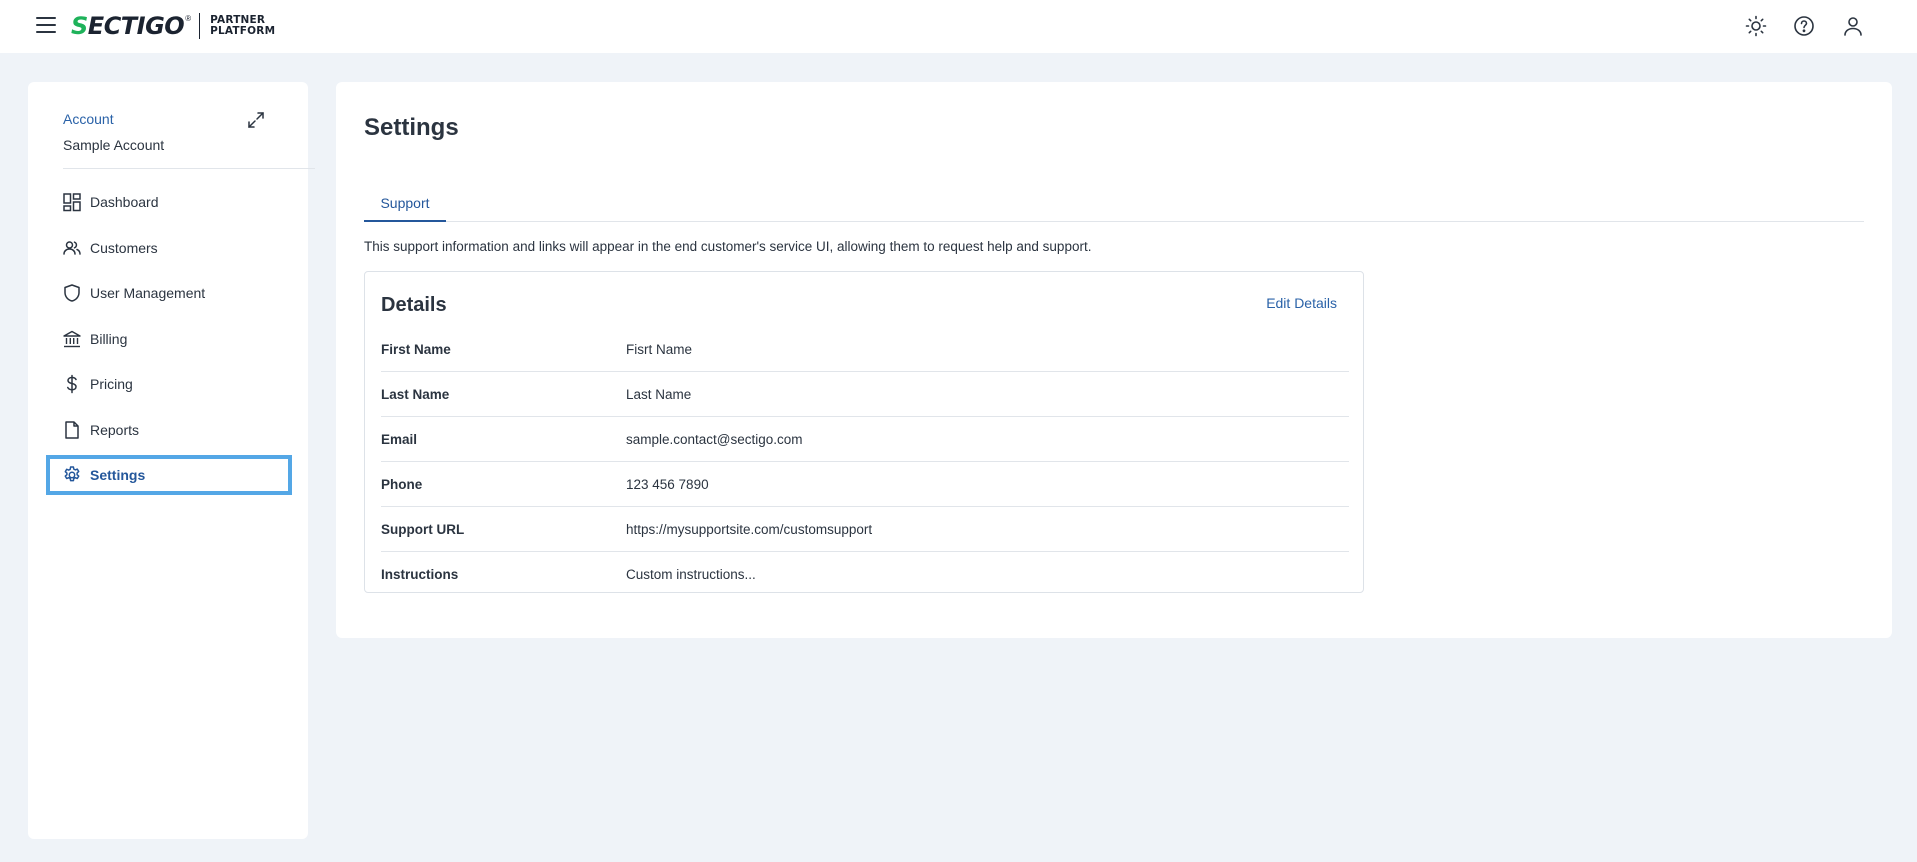 The width and height of the screenshot is (1917, 862). Describe the element at coordinates (1804, 26) in the screenshot. I see `help-icon` at that location.